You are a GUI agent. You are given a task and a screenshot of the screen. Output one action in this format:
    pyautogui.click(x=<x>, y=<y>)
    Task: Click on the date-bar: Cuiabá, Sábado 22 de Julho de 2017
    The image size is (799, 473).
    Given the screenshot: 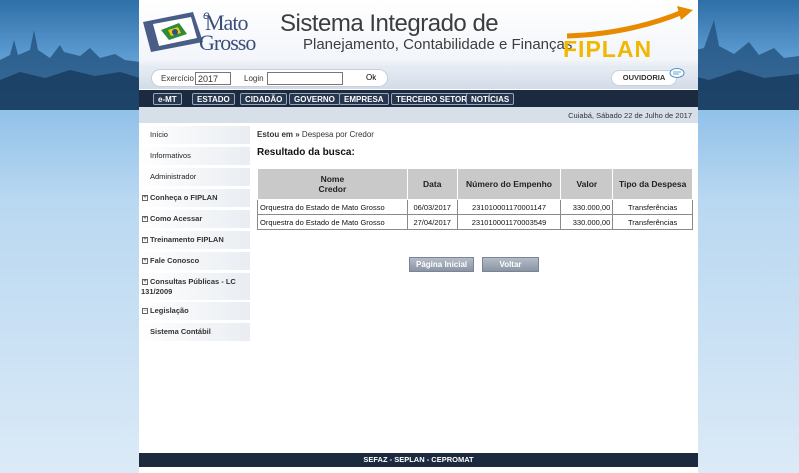 What is the action you would take?
    pyautogui.click(x=418, y=115)
    